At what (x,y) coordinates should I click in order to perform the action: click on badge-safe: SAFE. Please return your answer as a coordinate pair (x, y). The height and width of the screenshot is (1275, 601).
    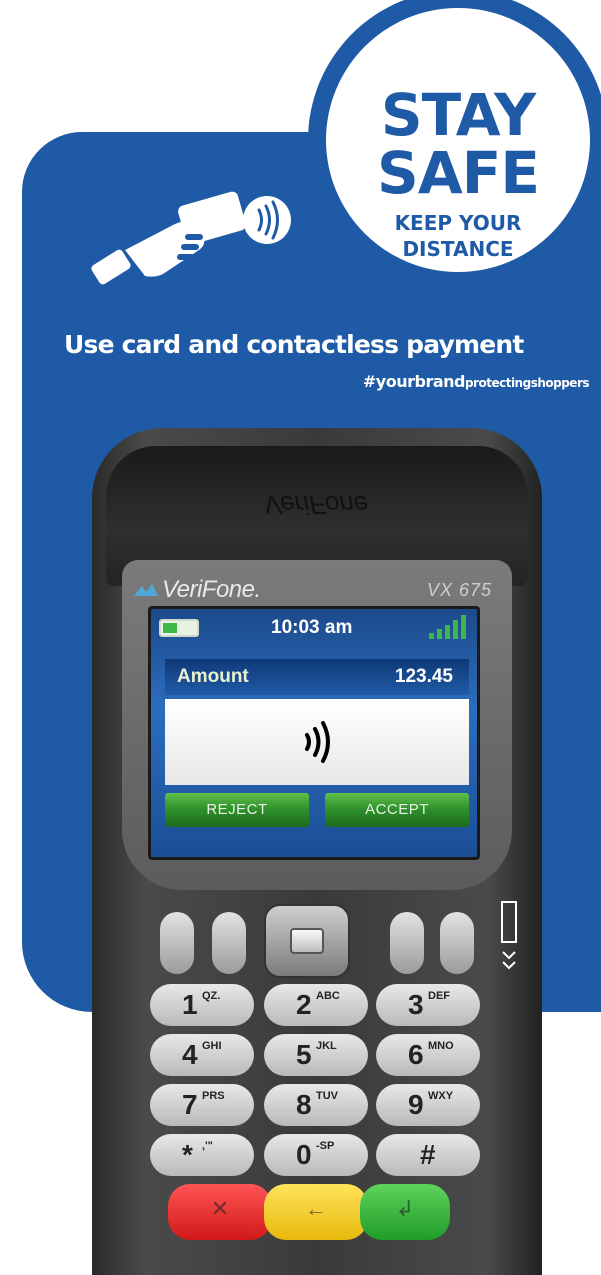
    Looking at the image, I should click on (458, 173).